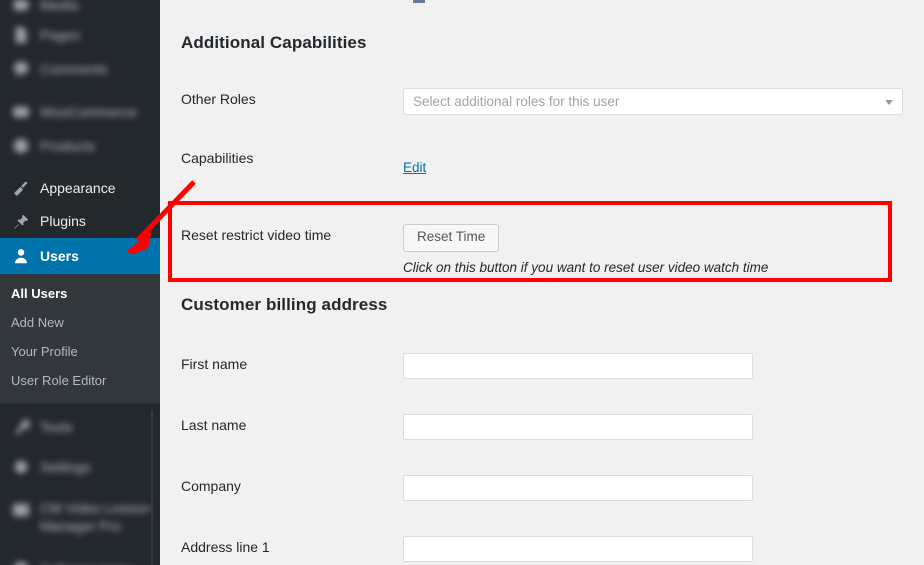 The width and height of the screenshot is (924, 565). What do you see at coordinates (578, 366) in the screenshot?
I see `first-name-input` at bounding box center [578, 366].